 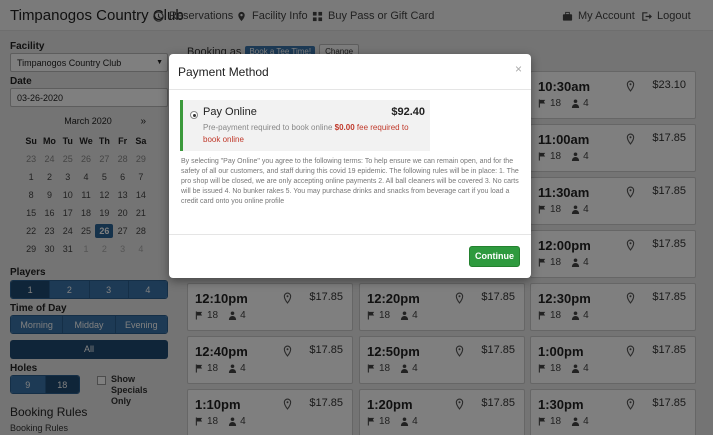 What do you see at coordinates (230, 112) in the screenshot?
I see `pay-option-name: Pay Online` at bounding box center [230, 112].